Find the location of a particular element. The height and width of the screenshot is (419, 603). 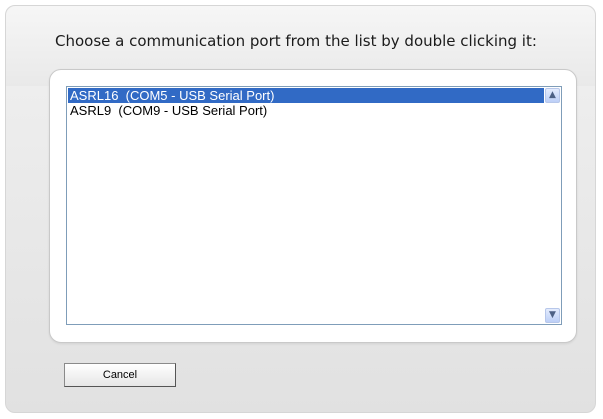

chevron-up-icon: ▲ is located at coordinates (552, 95).